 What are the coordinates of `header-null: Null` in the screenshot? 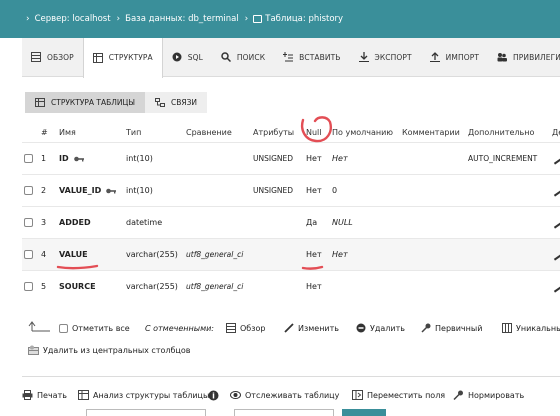 It's located at (314, 132).